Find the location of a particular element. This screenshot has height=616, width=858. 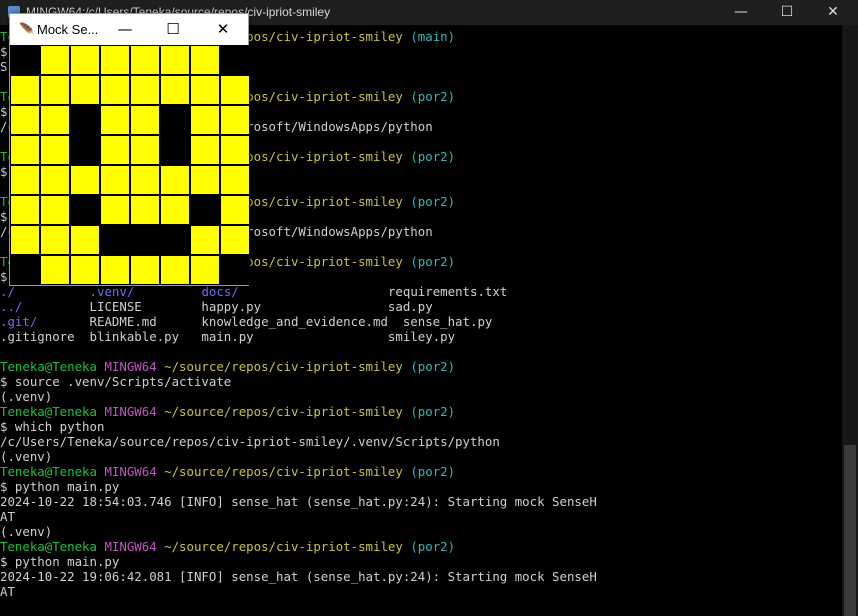

mock-minimize-button: — is located at coordinates (125, 29).